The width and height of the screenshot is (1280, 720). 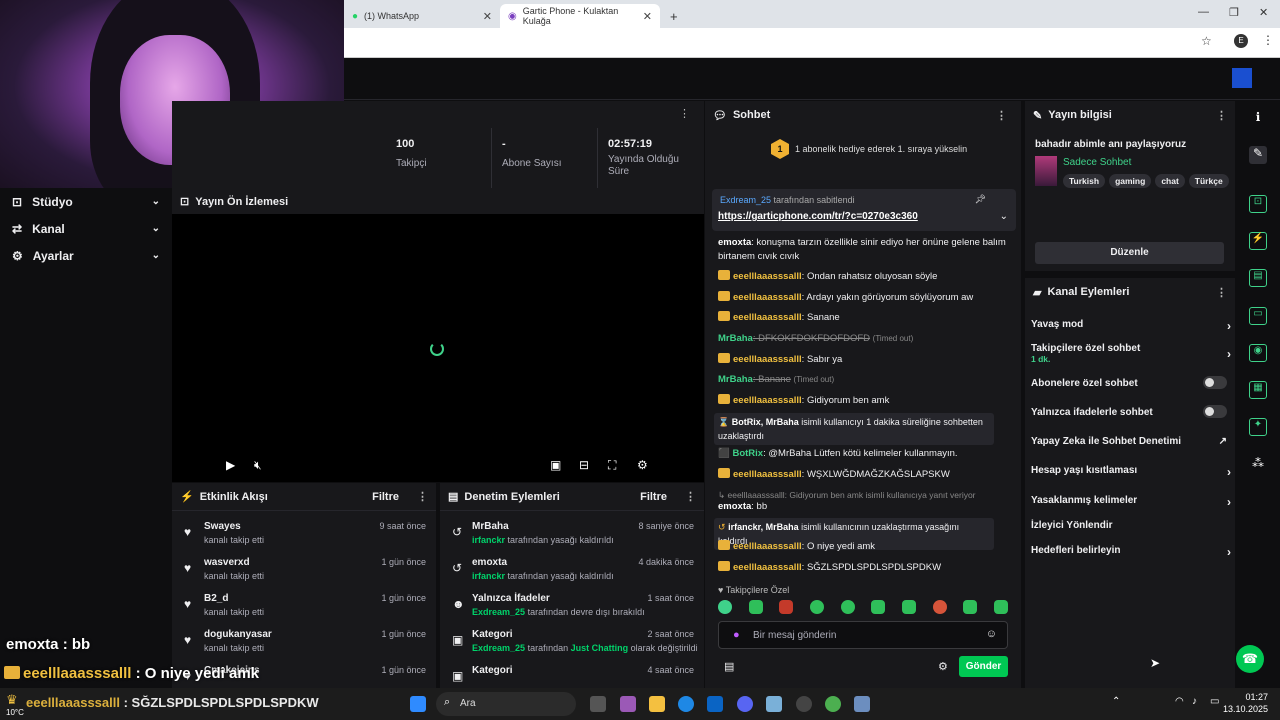 I want to click on category-link: Sadece Sohbet, so click(x=1097, y=162).